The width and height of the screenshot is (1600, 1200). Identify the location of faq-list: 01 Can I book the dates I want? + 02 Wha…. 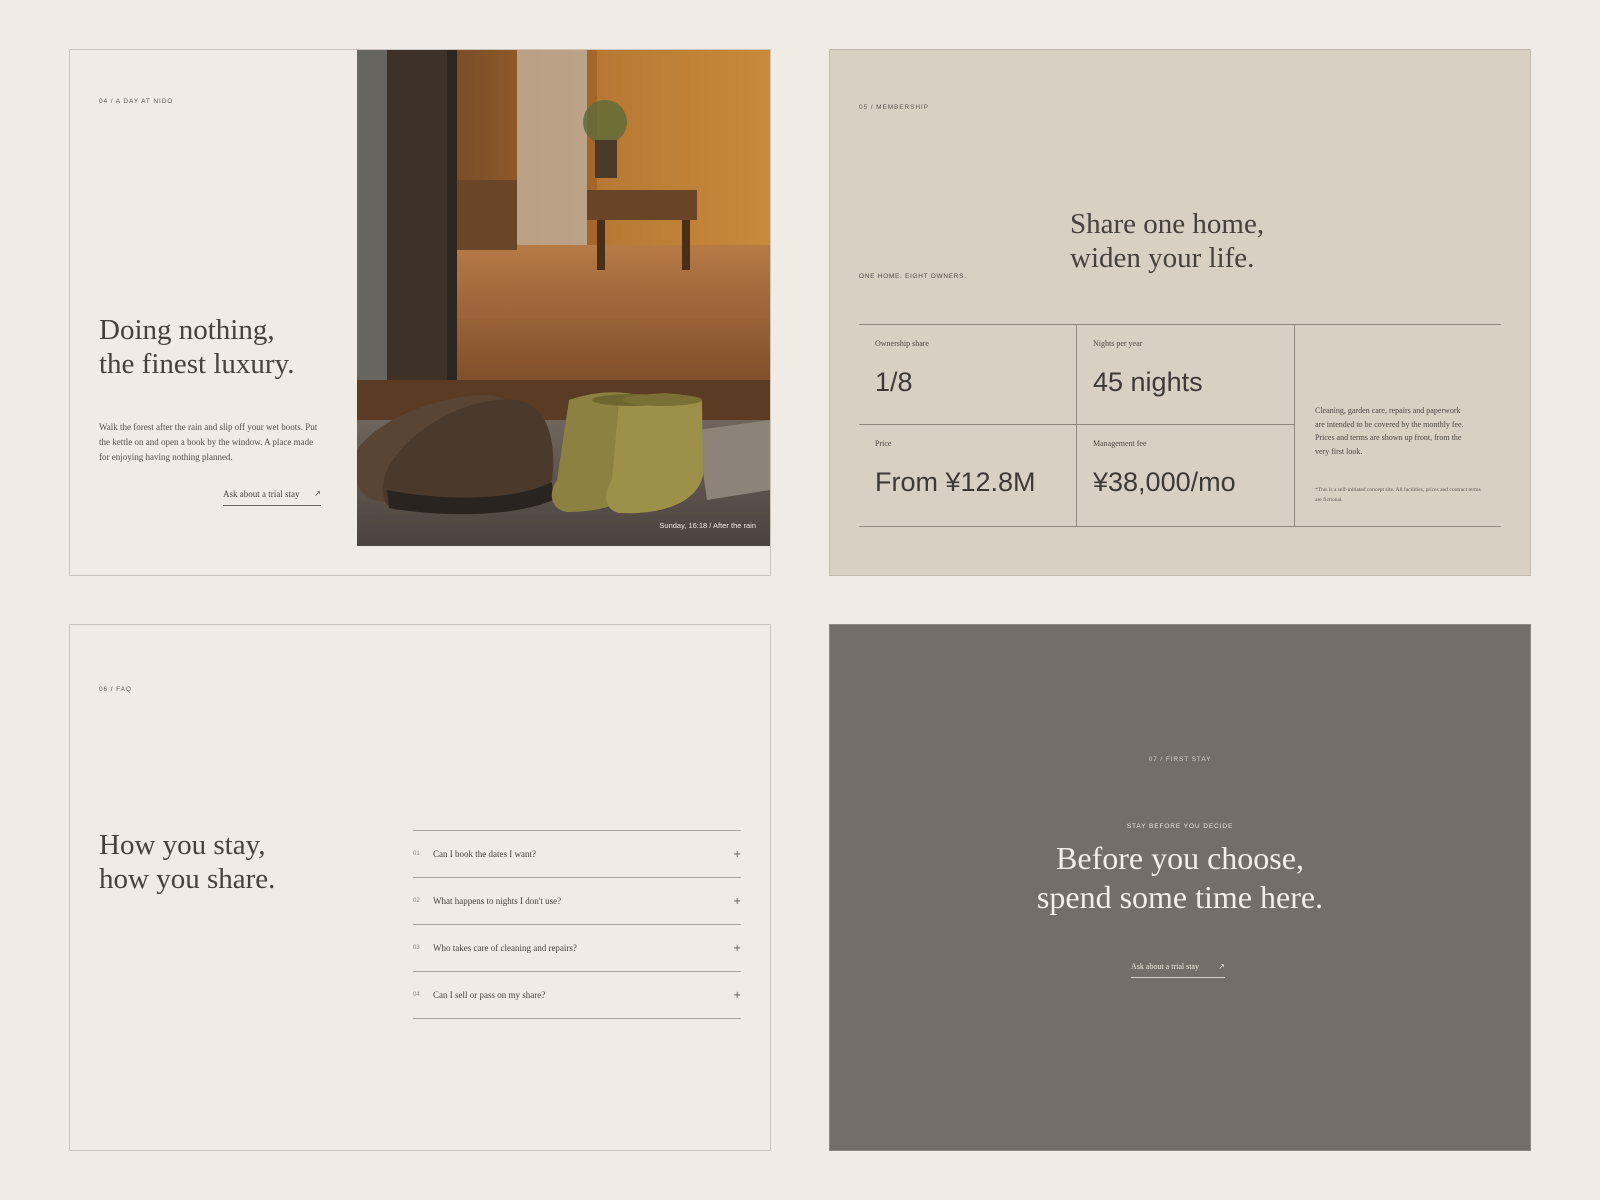
(577, 924).